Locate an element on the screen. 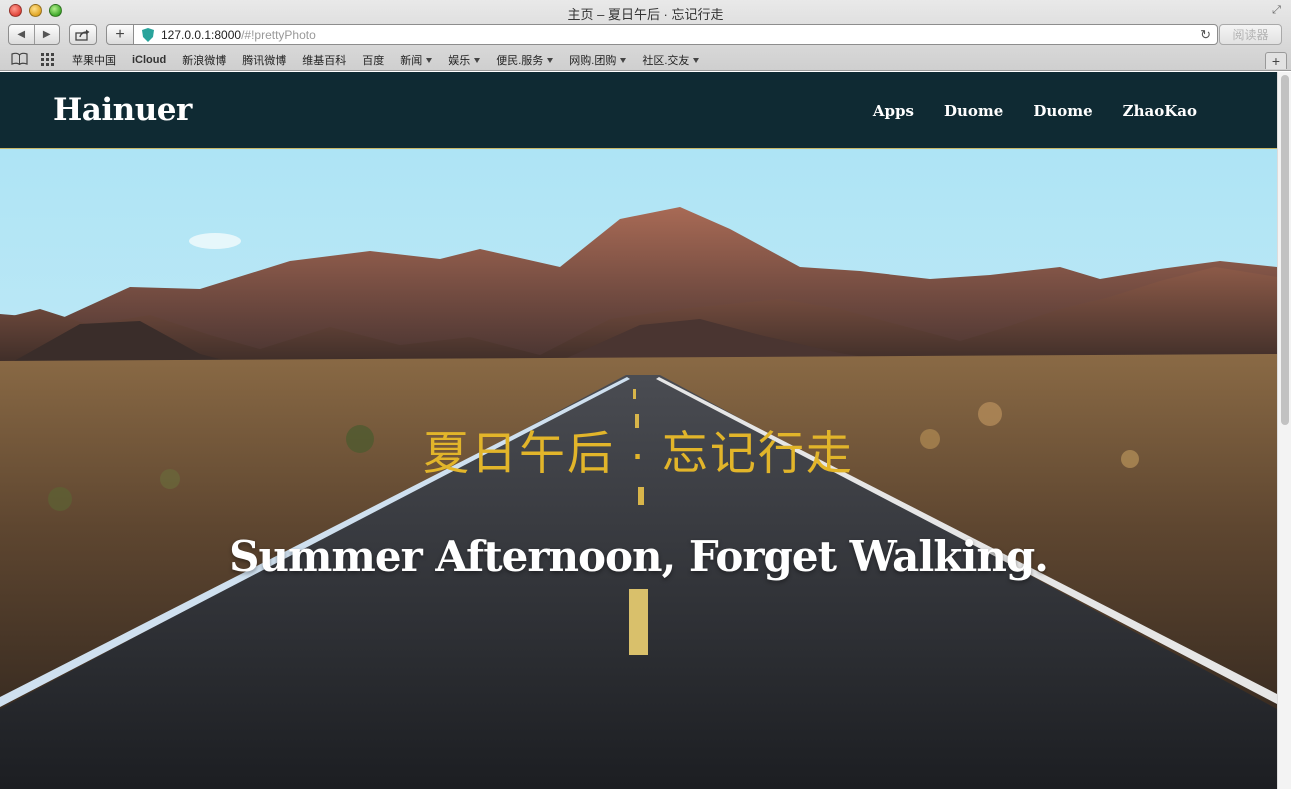 The height and width of the screenshot is (789, 1291). hero-title-english: Summer Afternoon, Forget Walking. is located at coordinates (639, 556).